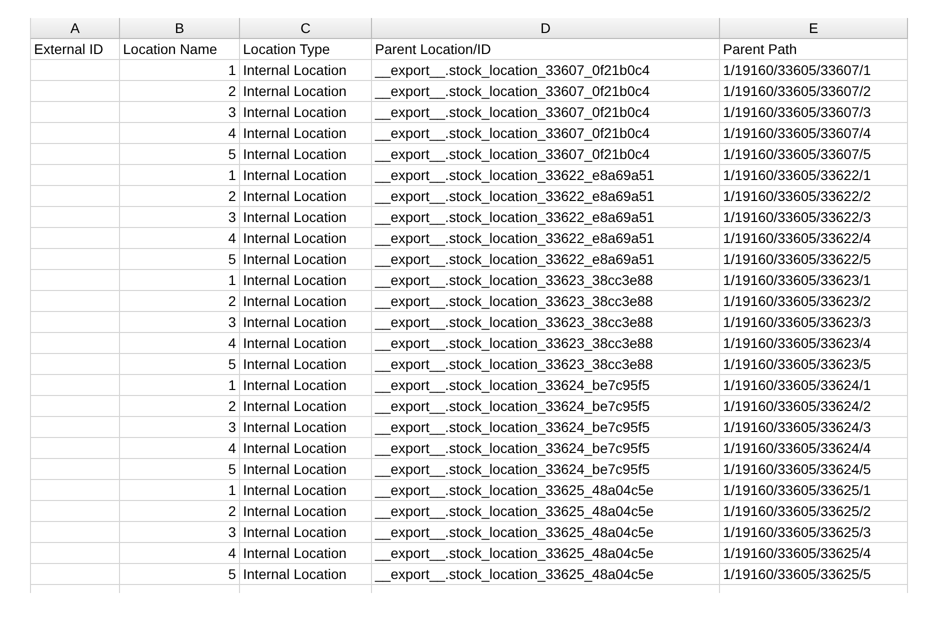 The height and width of the screenshot is (618, 938). What do you see at coordinates (814, 343) in the screenshot?
I see `table-cell: 1/19160/33605/33623/4` at bounding box center [814, 343].